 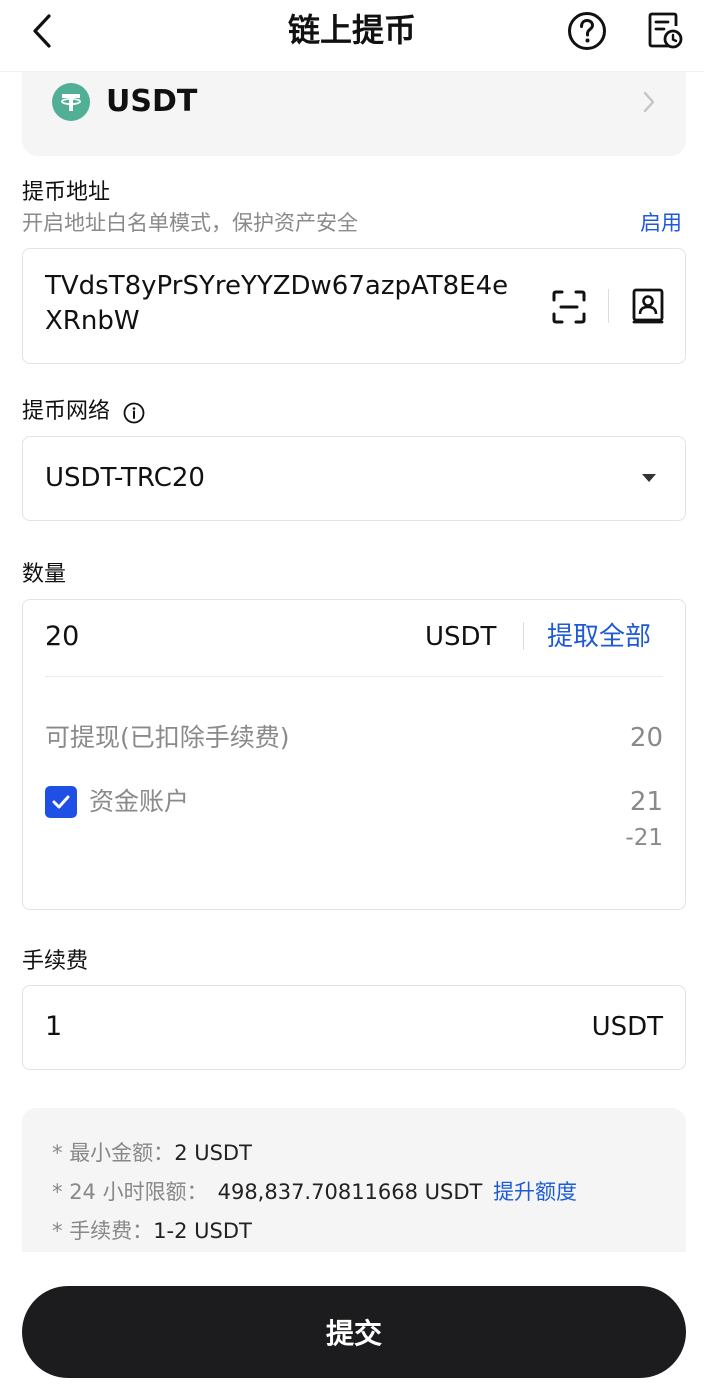 What do you see at coordinates (62, 637) in the screenshot?
I see `amount-input: 20` at bounding box center [62, 637].